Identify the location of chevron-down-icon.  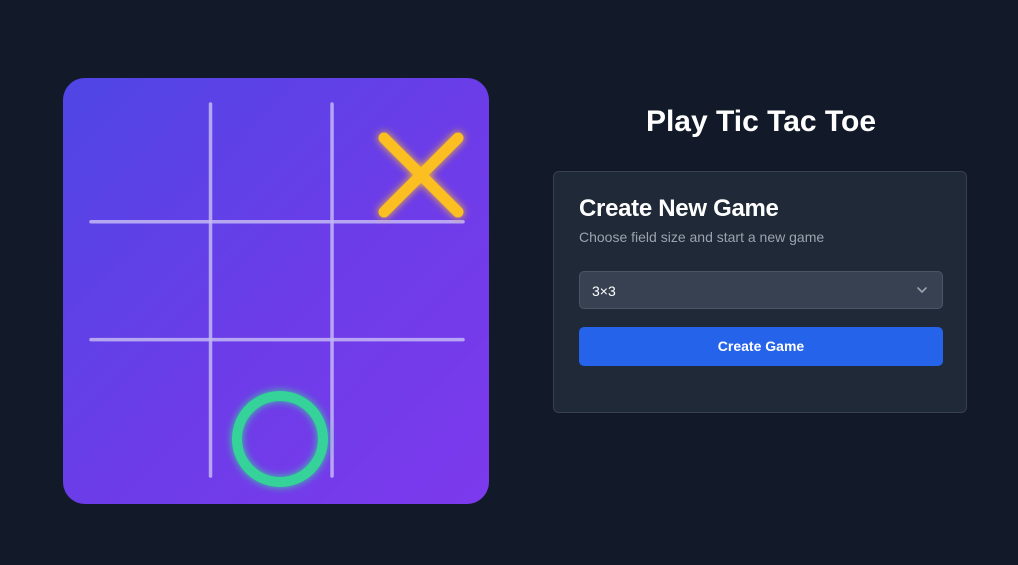
(922, 290).